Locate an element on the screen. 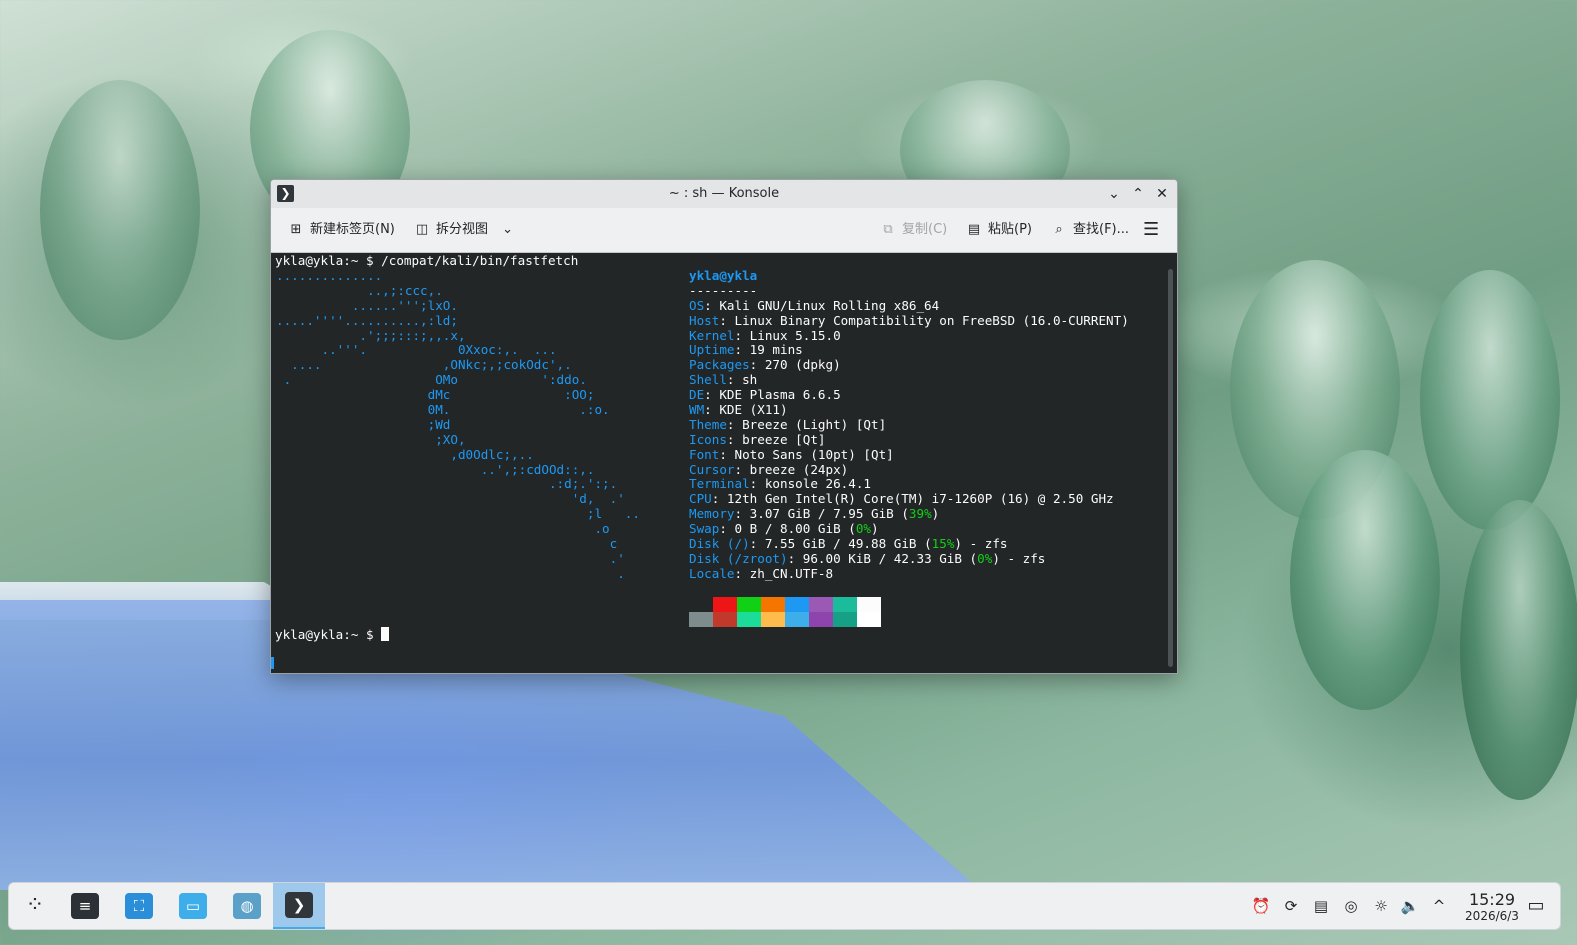  maximize-button: ⌃ is located at coordinates (1138, 194).